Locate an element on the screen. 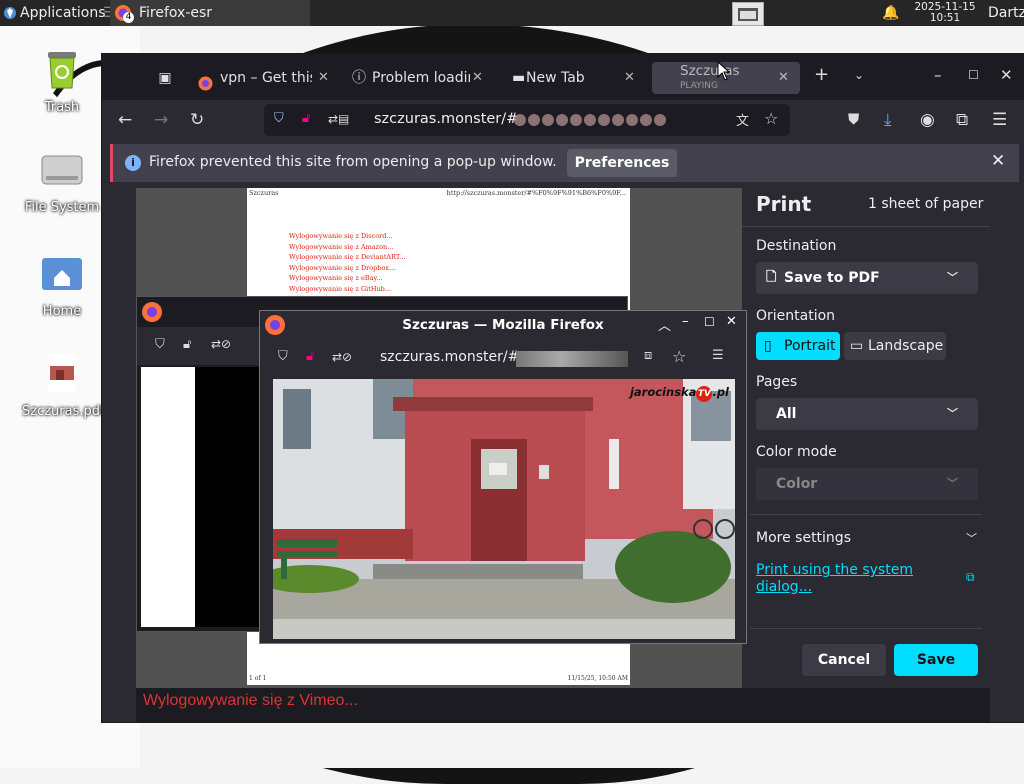  tab-label: New Tab is located at coordinates (555, 78).